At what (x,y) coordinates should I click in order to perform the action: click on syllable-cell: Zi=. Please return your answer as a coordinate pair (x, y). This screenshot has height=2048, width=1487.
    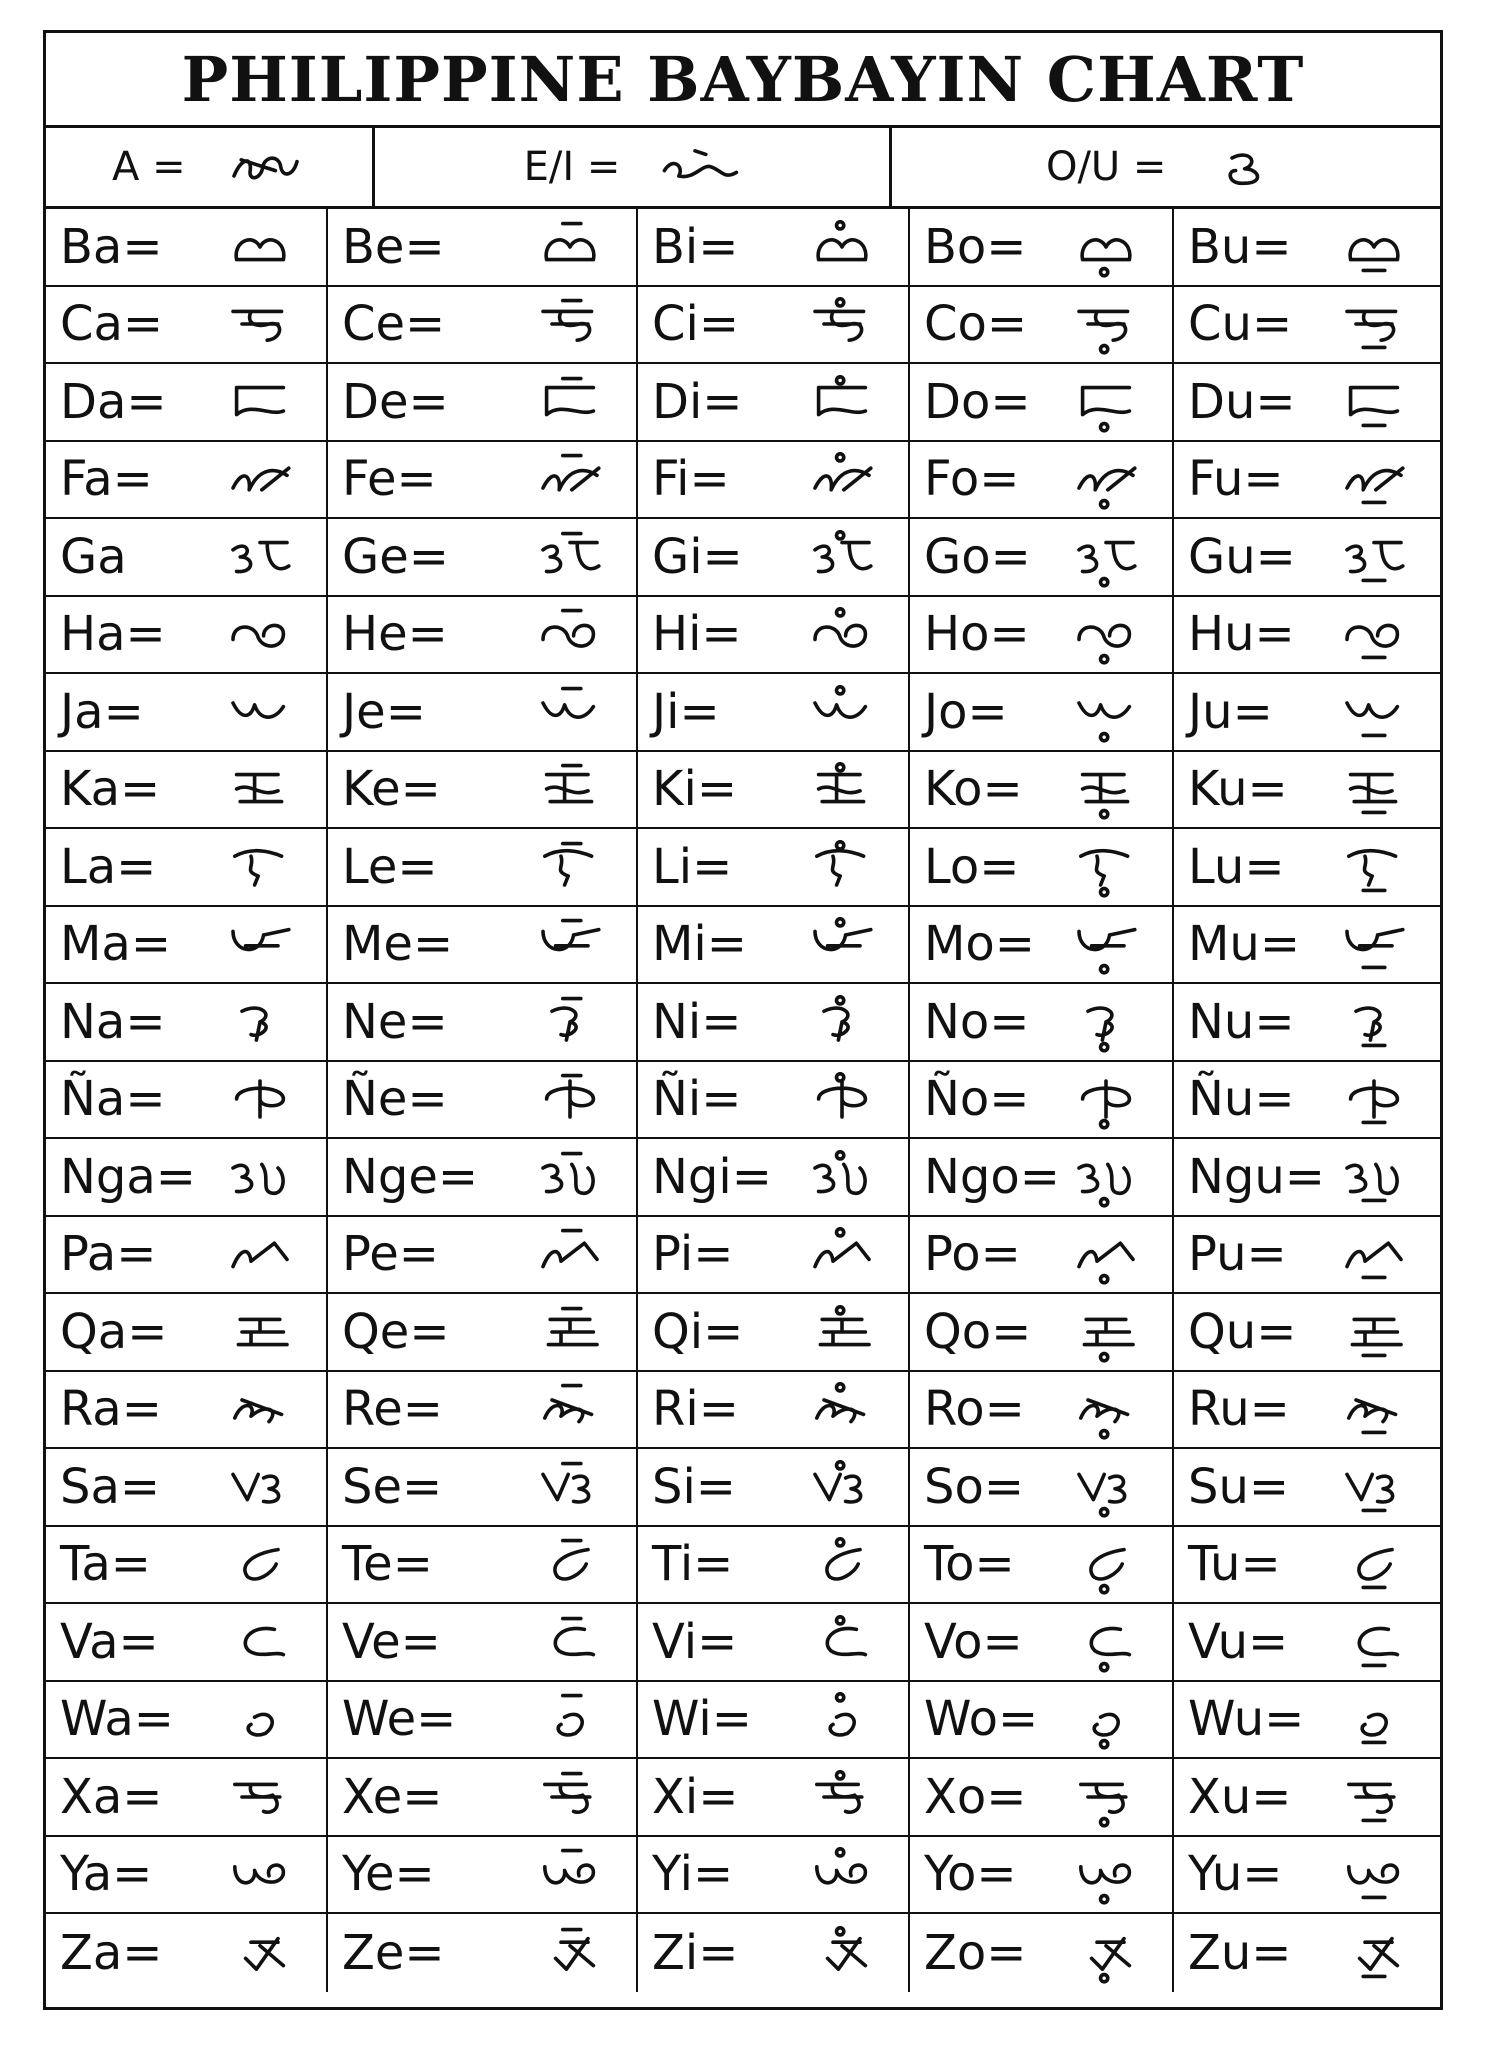
    Looking at the image, I should click on (774, 1953).